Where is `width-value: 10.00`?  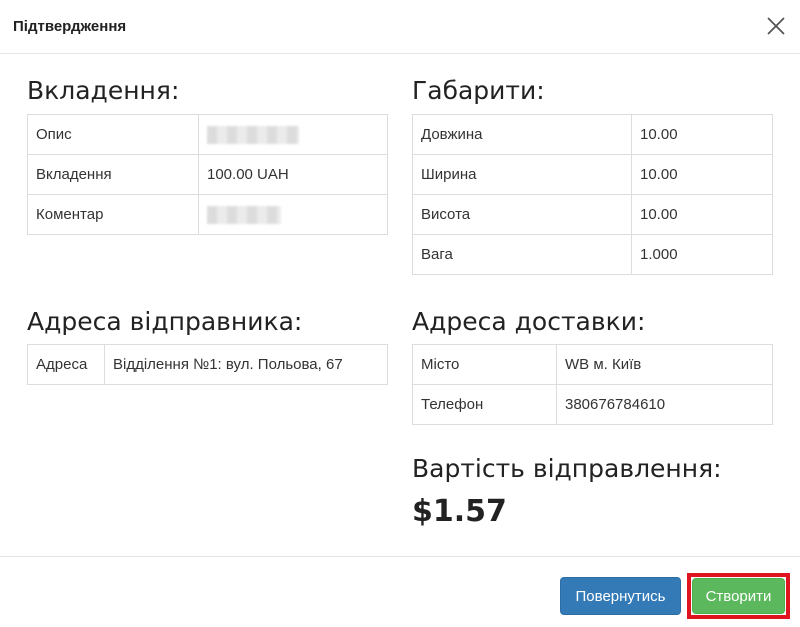
width-value: 10.00 is located at coordinates (702, 174).